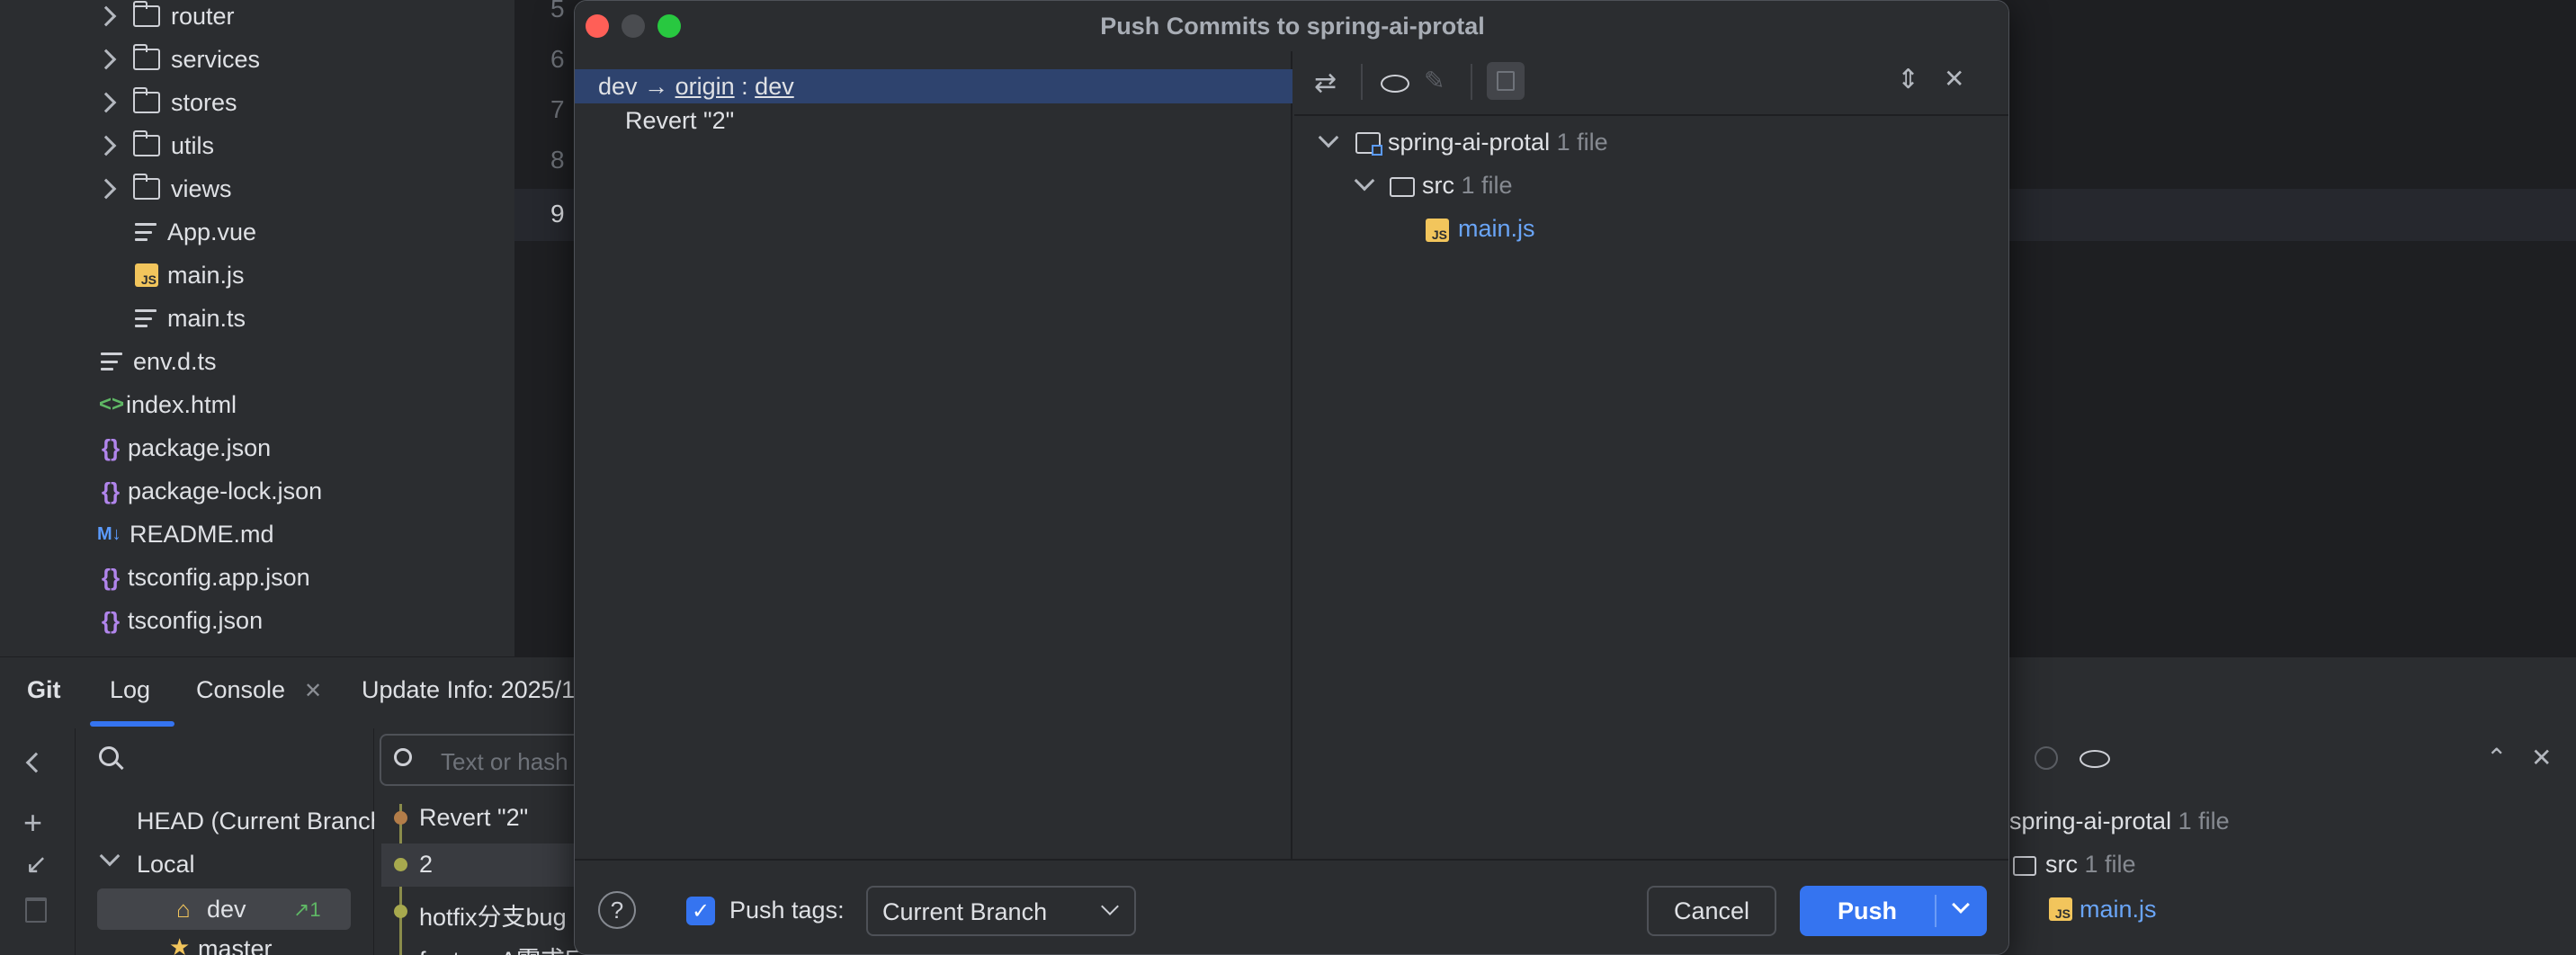 Image resolution: width=2576 pixels, height=955 pixels. I want to click on tree-file-app-vue: App.vue, so click(195, 232).